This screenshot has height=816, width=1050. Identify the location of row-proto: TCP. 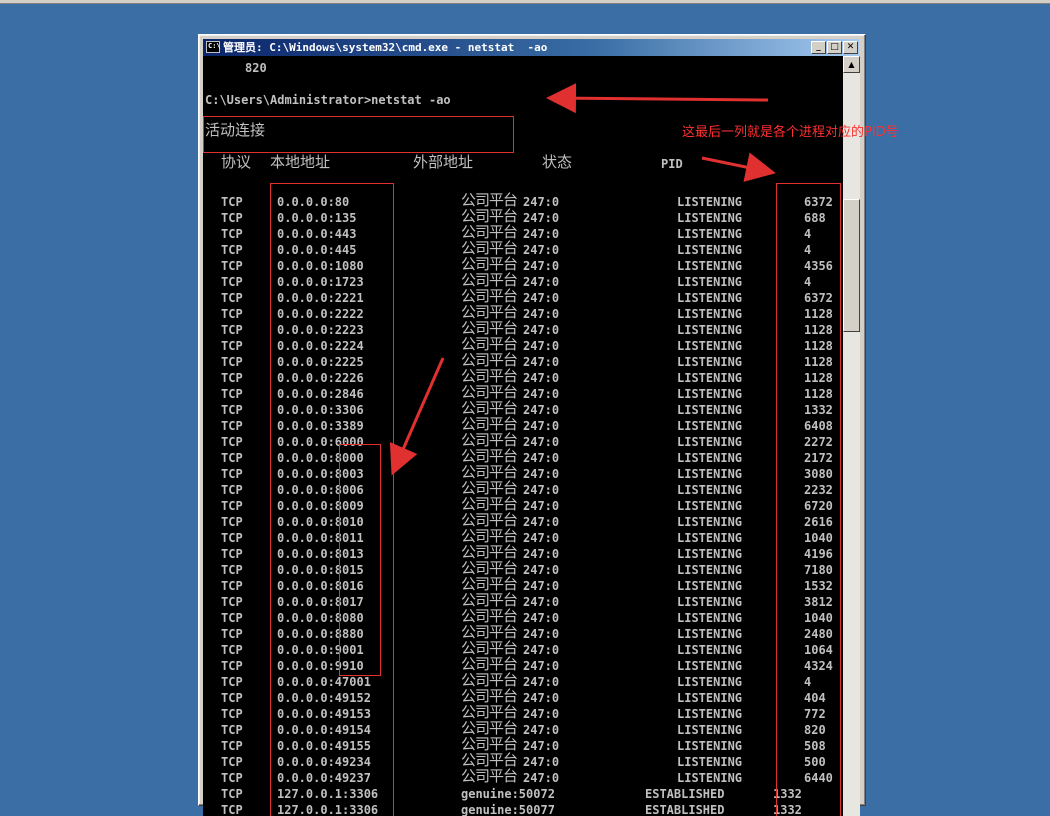
(232, 809).